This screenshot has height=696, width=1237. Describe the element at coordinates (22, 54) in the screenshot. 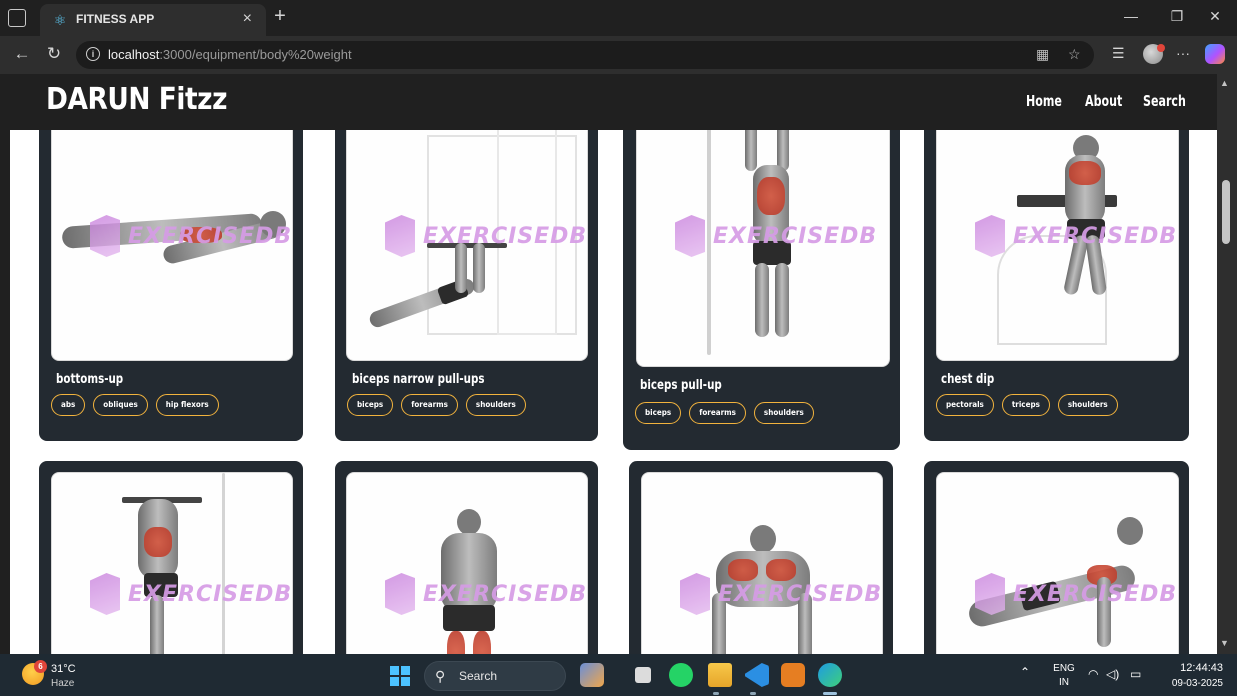

I see `arrow-left-icon: ←` at that location.